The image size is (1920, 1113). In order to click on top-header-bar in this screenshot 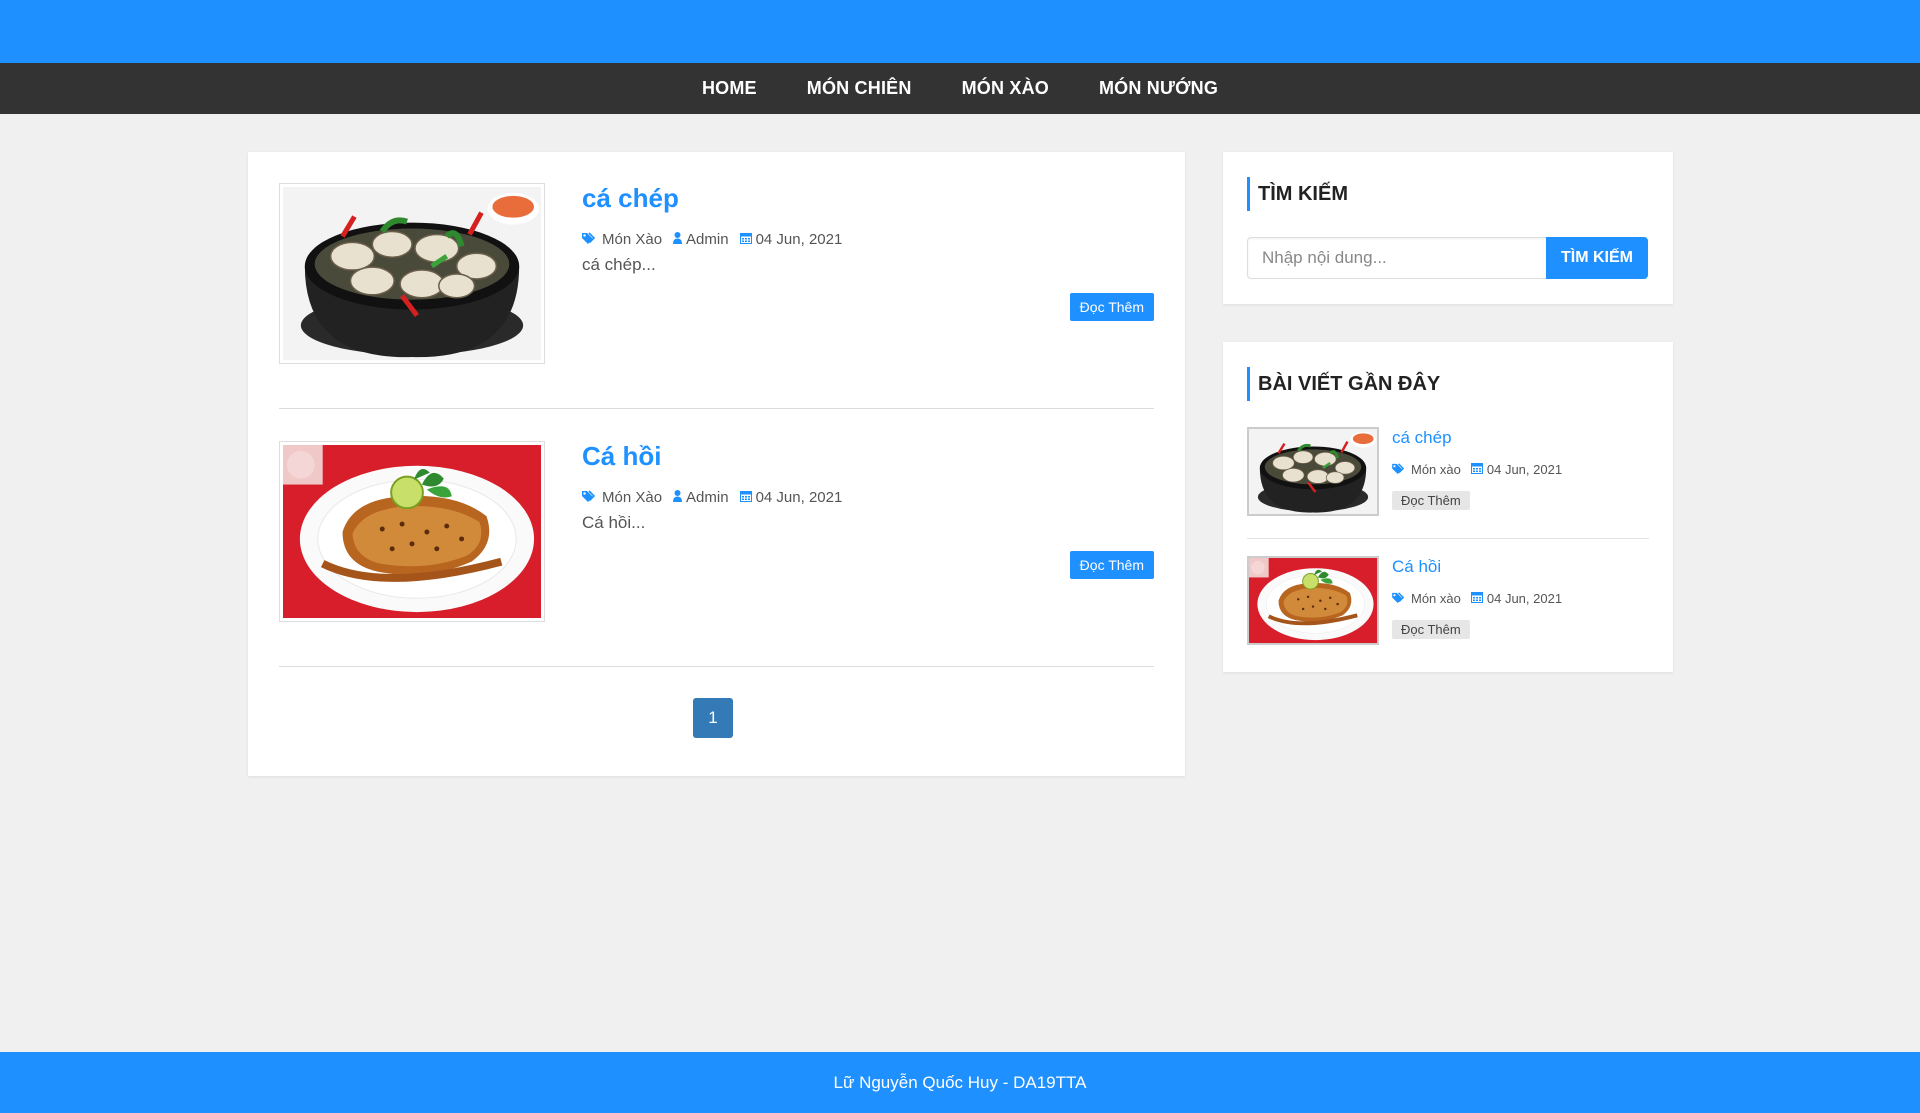, I will do `click(960, 31)`.